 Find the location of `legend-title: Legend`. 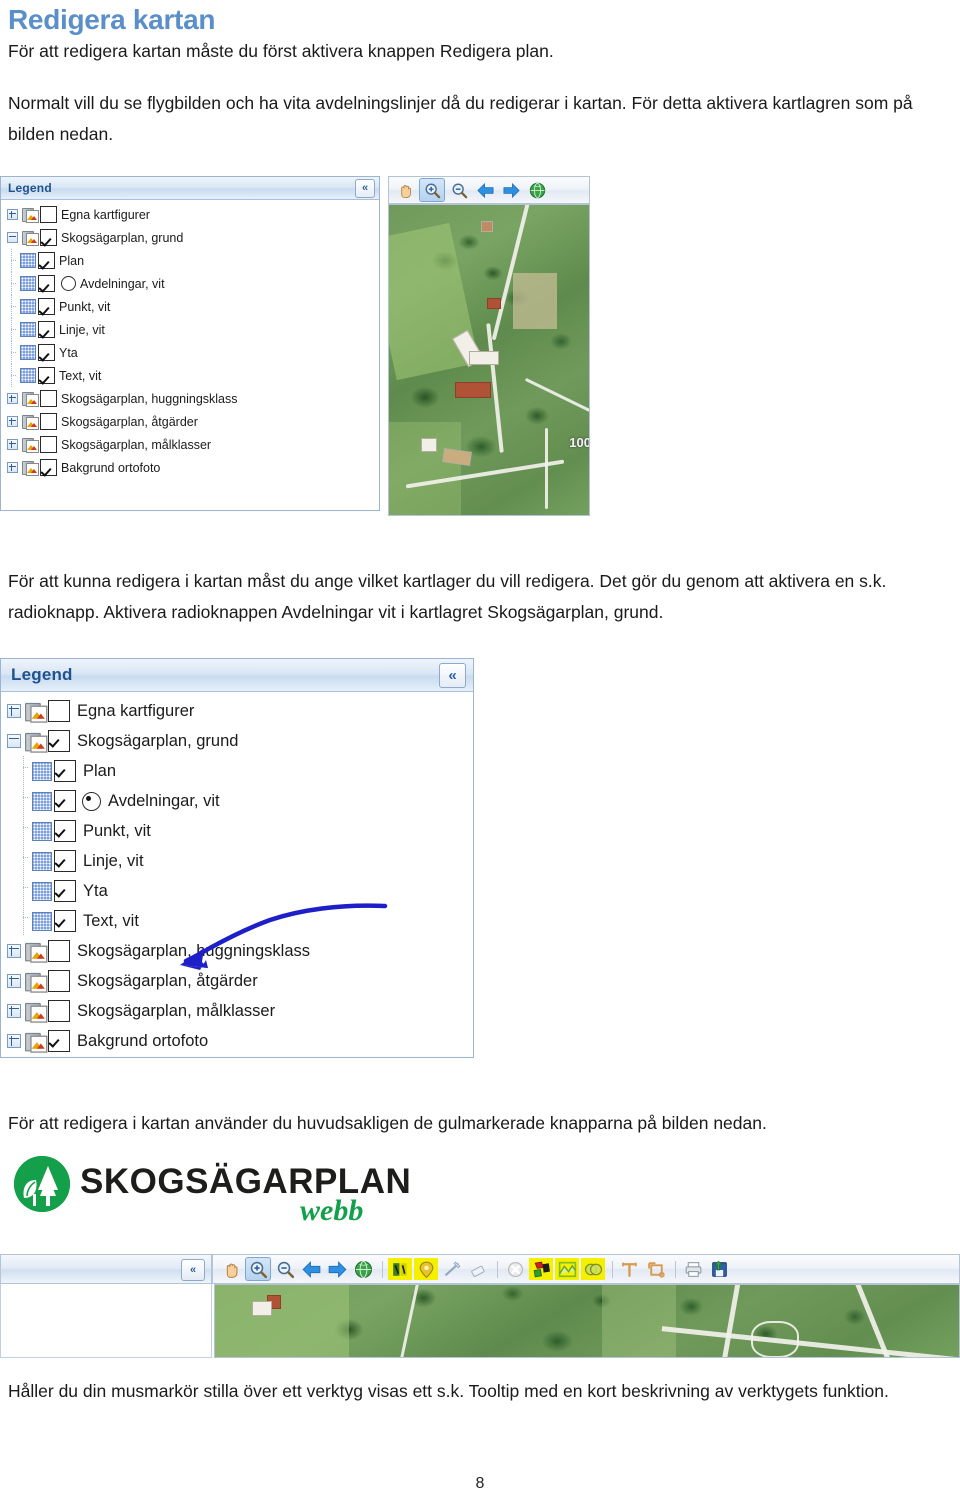

legend-title: Legend is located at coordinates (42, 674).